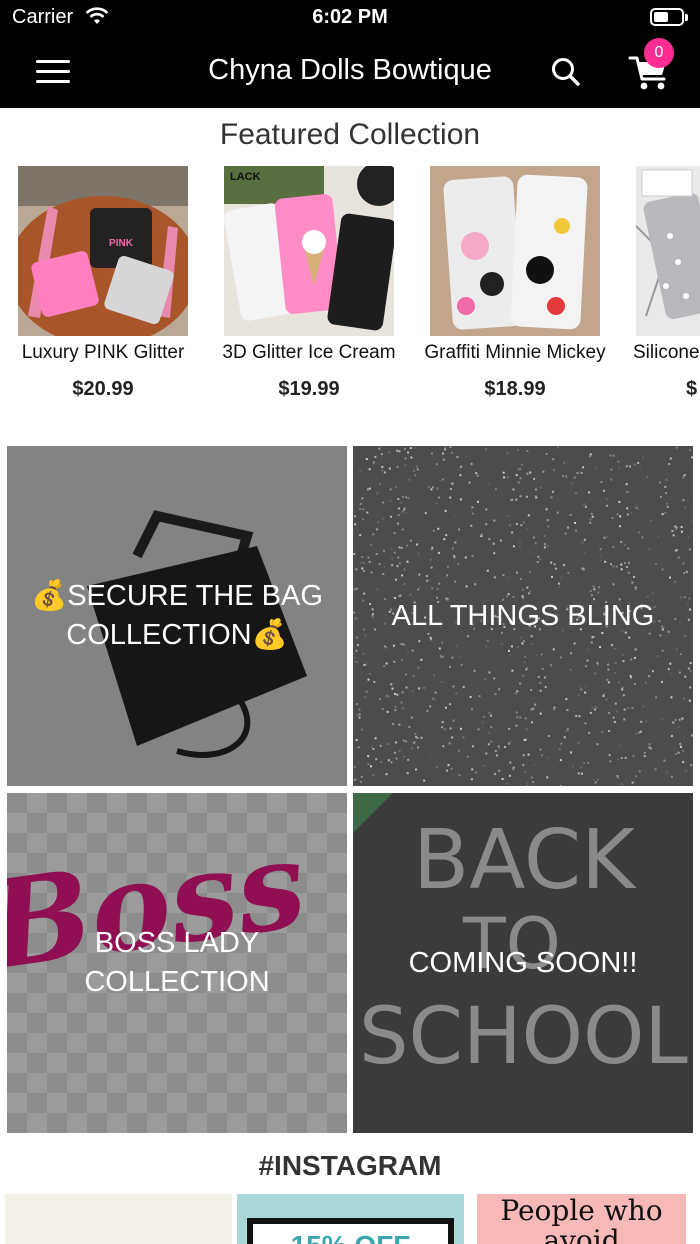 The width and height of the screenshot is (700, 1244). I want to click on product-name: 3D Glitter Ice Cream, so click(309, 352).